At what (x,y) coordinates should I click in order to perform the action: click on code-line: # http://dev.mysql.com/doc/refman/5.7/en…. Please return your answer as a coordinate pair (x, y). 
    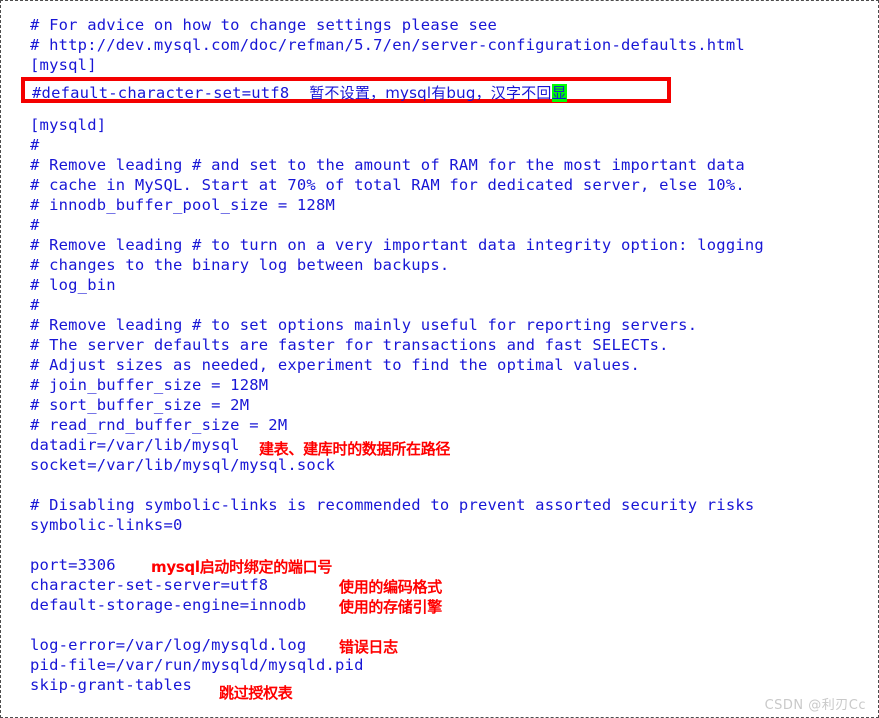
    Looking at the image, I should click on (387, 45).